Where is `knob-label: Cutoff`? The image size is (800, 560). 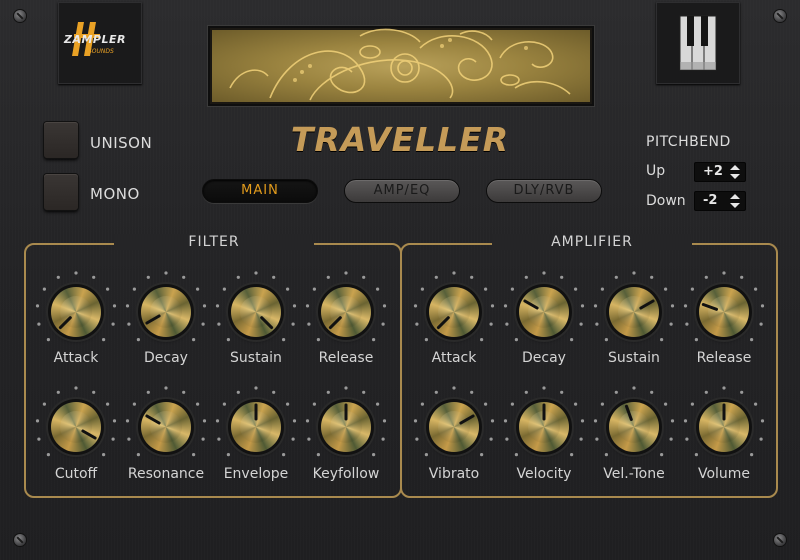 knob-label: Cutoff is located at coordinates (76, 474).